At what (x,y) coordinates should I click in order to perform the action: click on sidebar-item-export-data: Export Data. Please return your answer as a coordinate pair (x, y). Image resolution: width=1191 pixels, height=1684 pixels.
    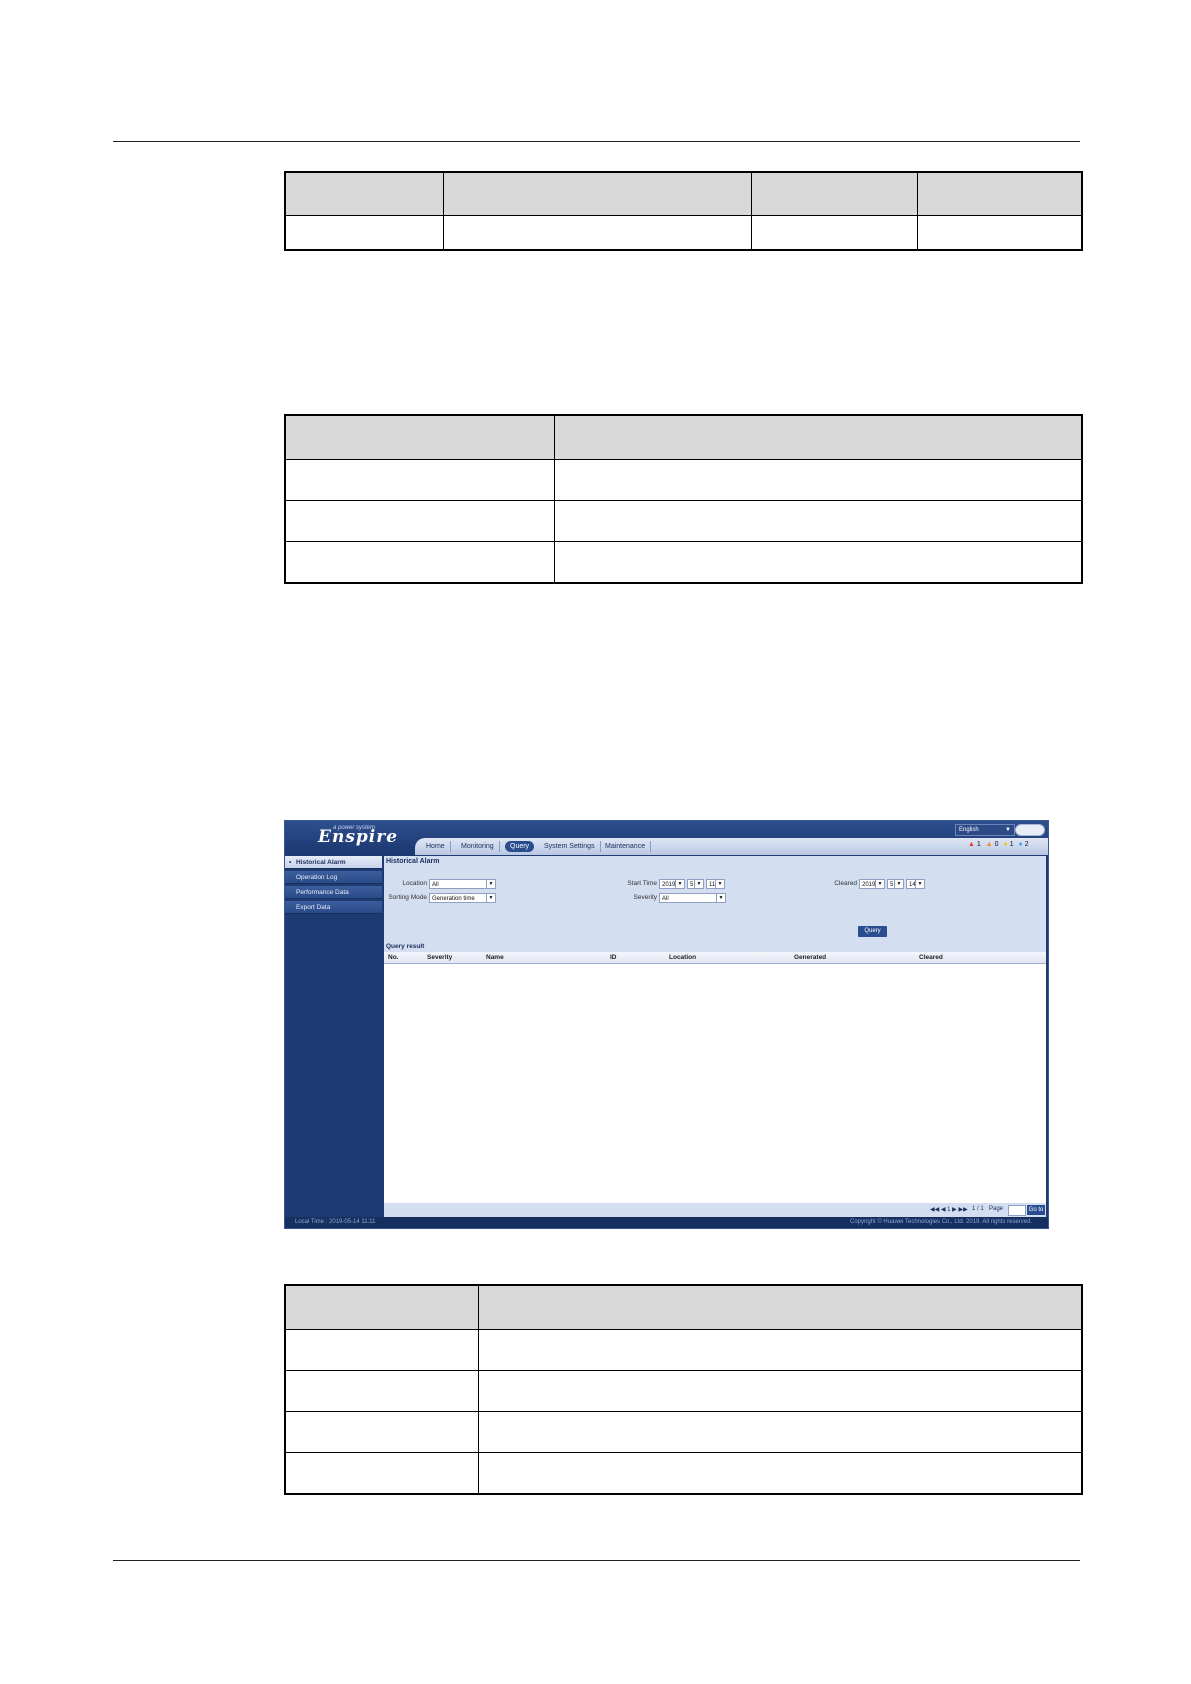
    Looking at the image, I should click on (333, 907).